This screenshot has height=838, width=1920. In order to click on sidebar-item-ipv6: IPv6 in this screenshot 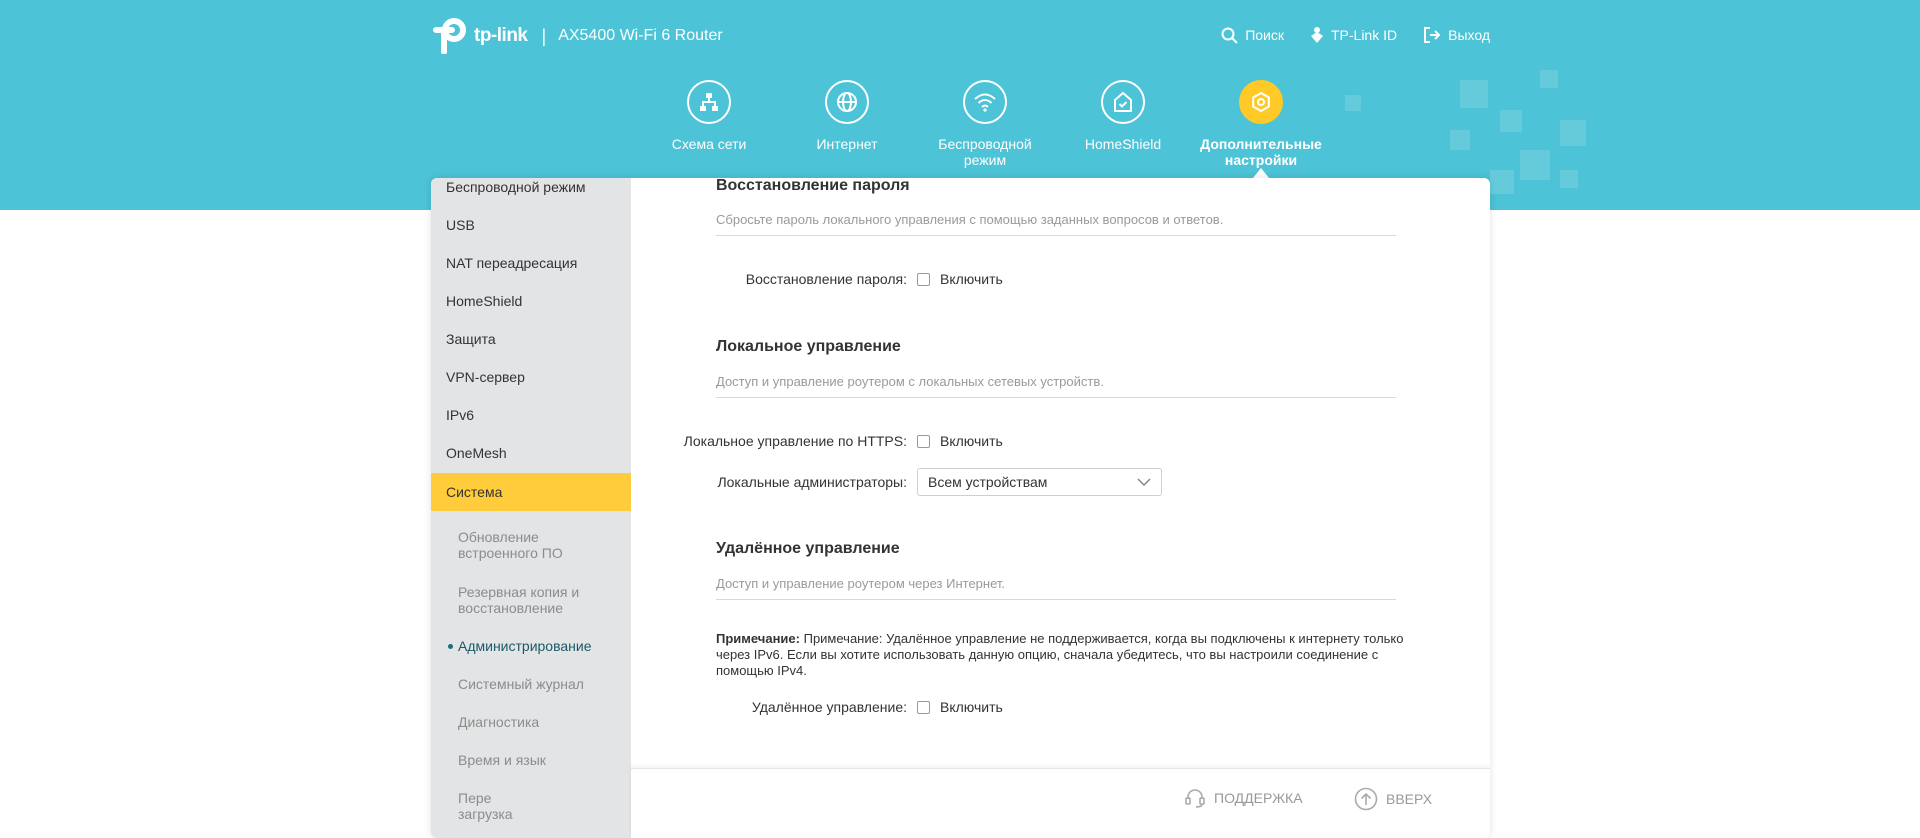, I will do `click(531, 415)`.